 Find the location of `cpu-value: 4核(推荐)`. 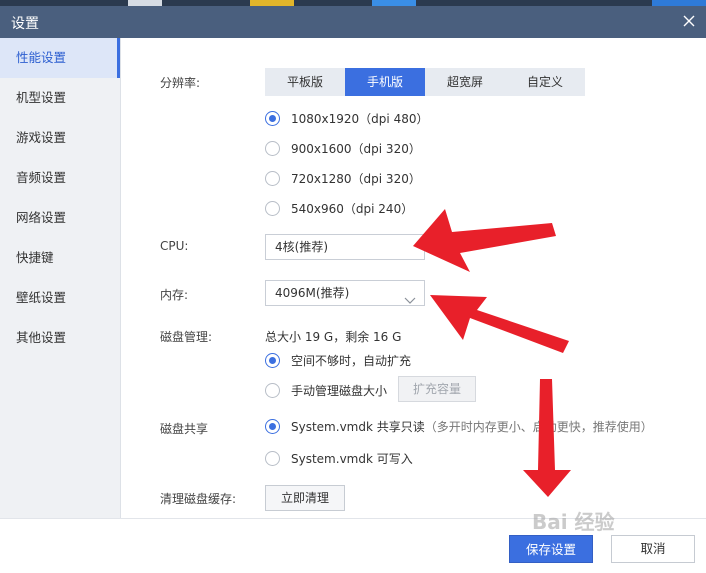

cpu-value: 4核(推荐) is located at coordinates (301, 247).